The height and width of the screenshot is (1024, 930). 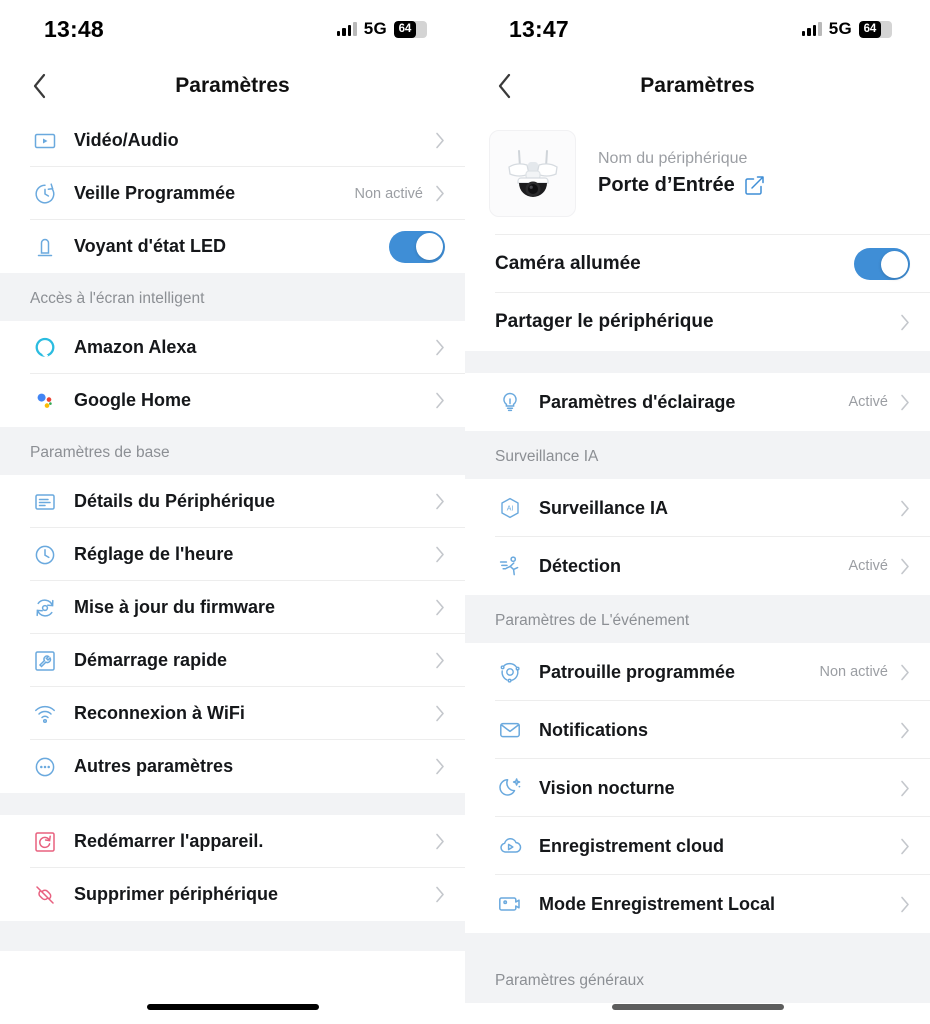 I want to click on list-item: Voyant d'état LED, so click(x=232, y=246).